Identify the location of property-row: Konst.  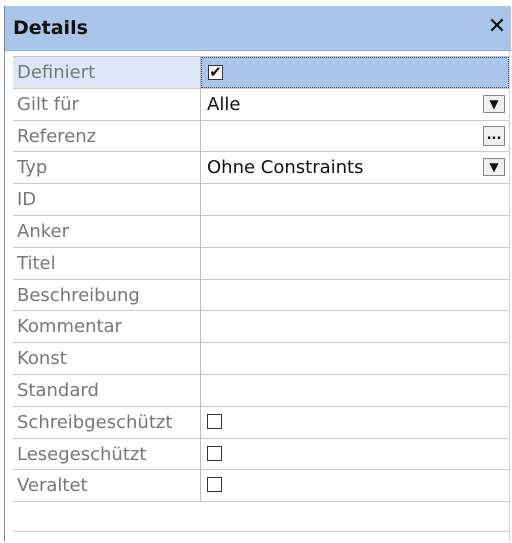
(261, 359).